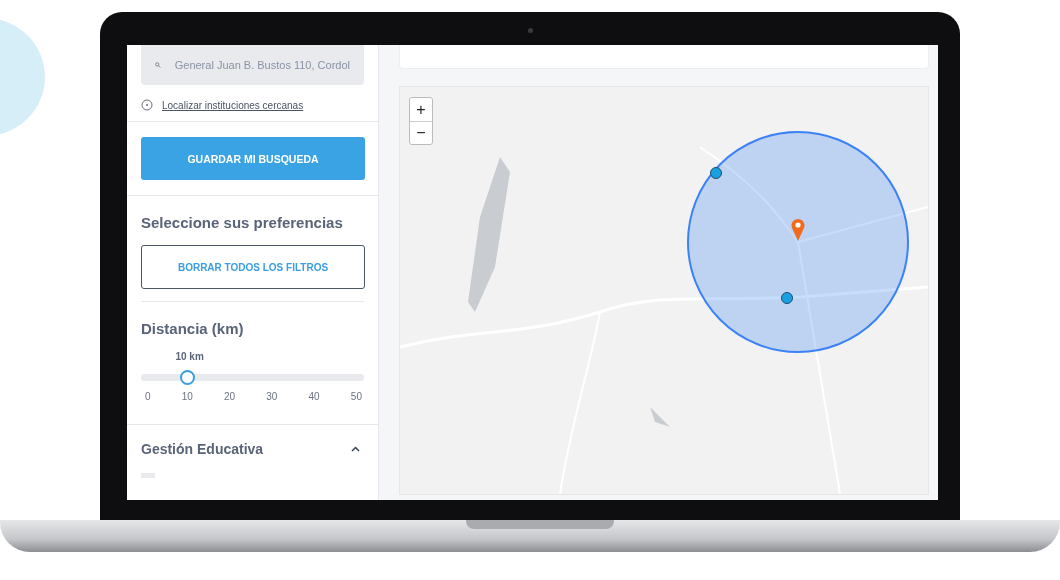 The height and width of the screenshot is (580, 1060). Describe the element at coordinates (355, 449) in the screenshot. I see `caret-icon` at that location.